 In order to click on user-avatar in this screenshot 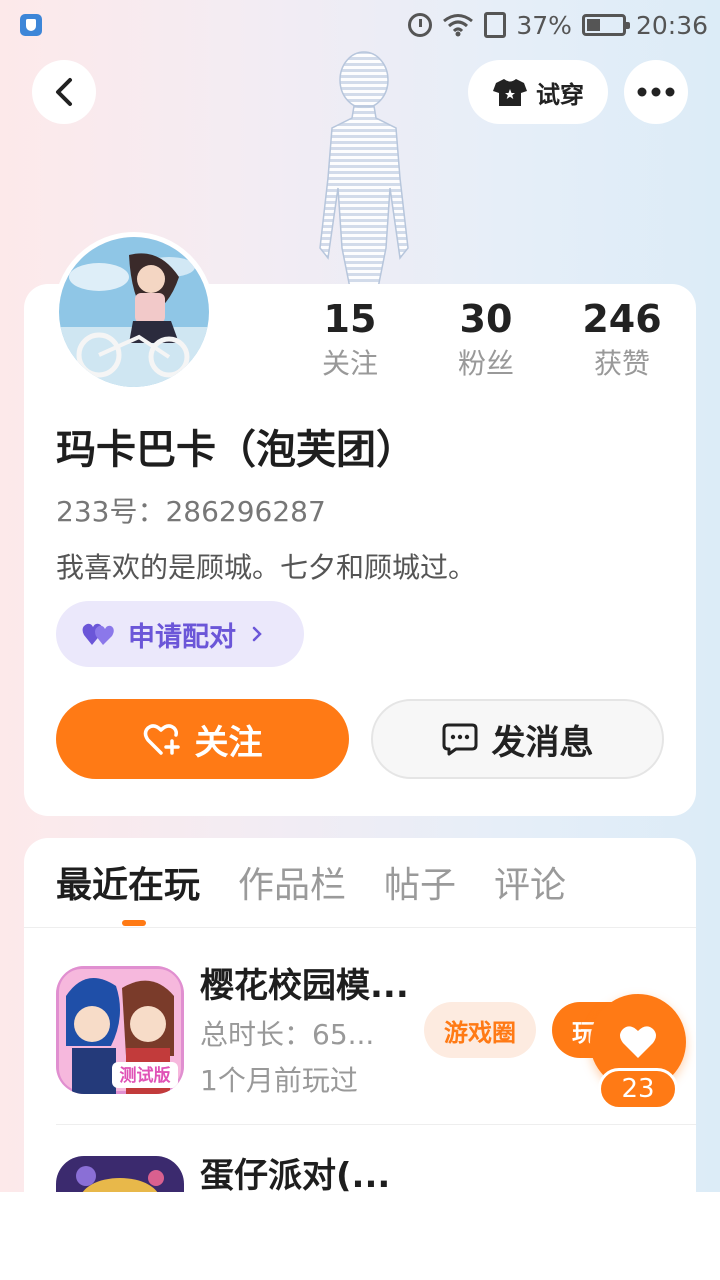, I will do `click(134, 312)`.